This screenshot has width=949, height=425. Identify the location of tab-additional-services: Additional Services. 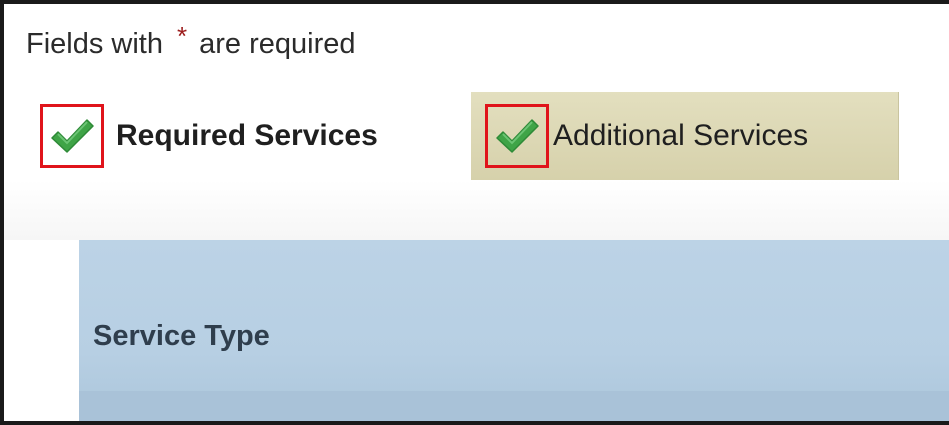
(685, 136).